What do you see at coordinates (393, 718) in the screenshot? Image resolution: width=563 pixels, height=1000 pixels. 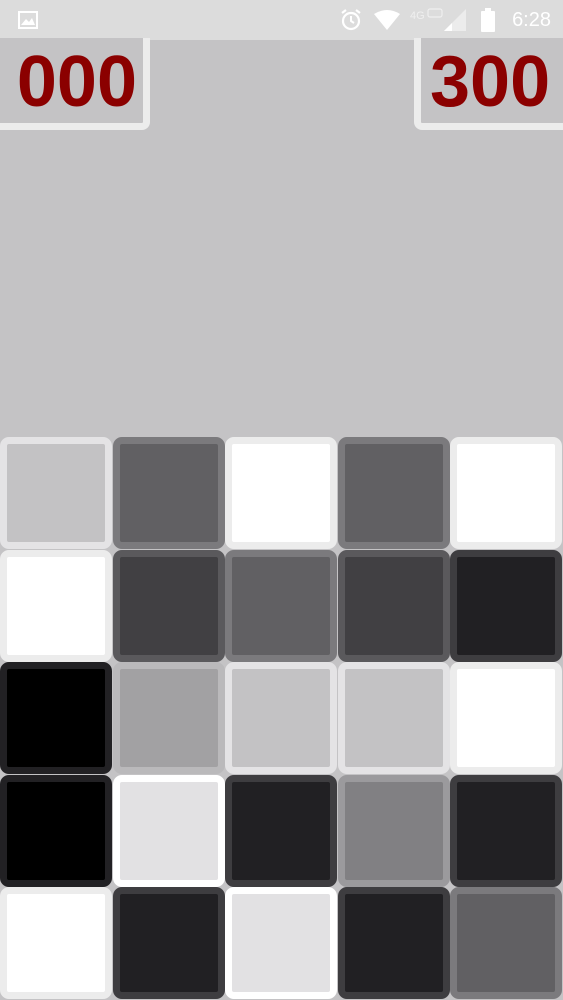 I see `tile-r3-c4` at bounding box center [393, 718].